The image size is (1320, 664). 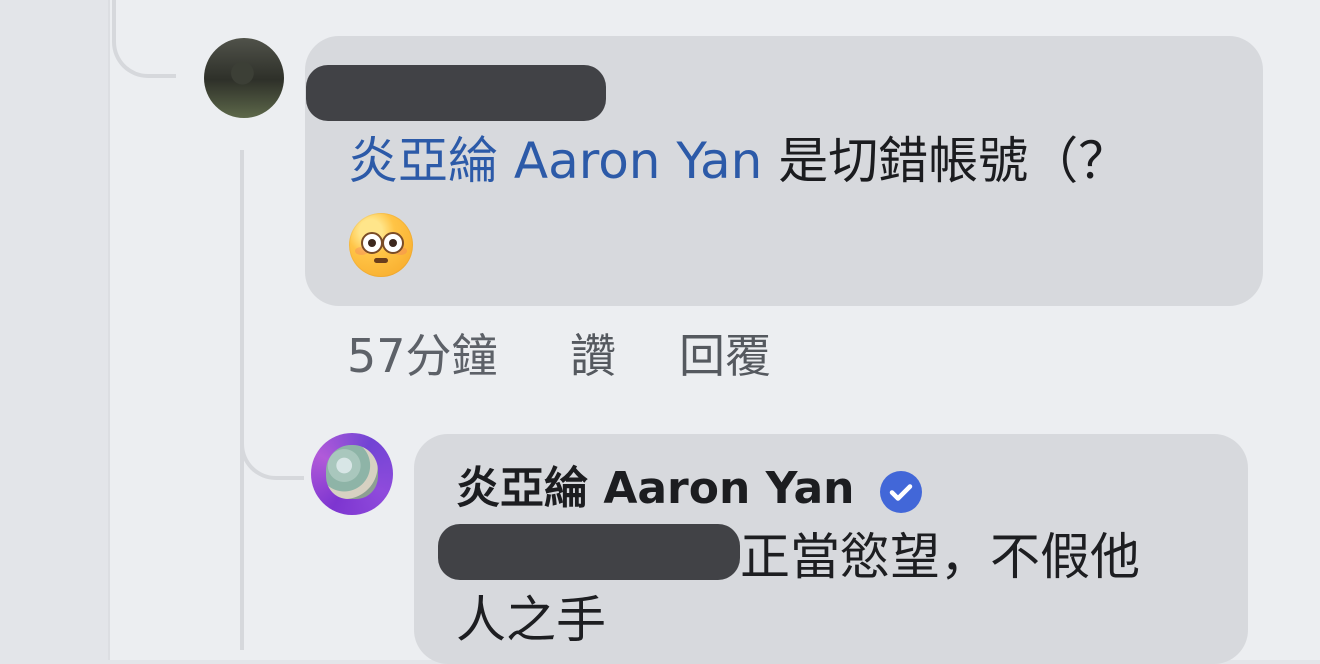 What do you see at coordinates (953, 161) in the screenshot?
I see `comment-body: 是切錯帳號（？` at bounding box center [953, 161].